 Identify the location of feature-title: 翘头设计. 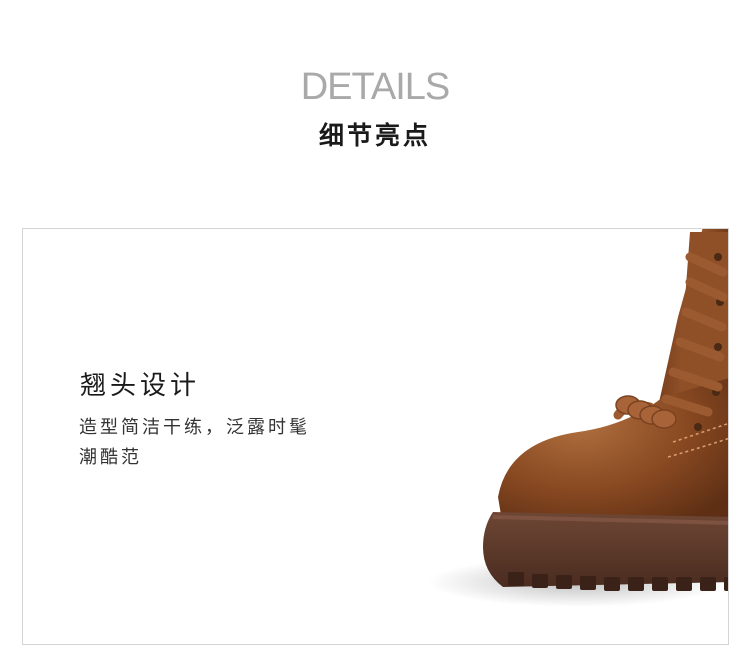
(140, 386).